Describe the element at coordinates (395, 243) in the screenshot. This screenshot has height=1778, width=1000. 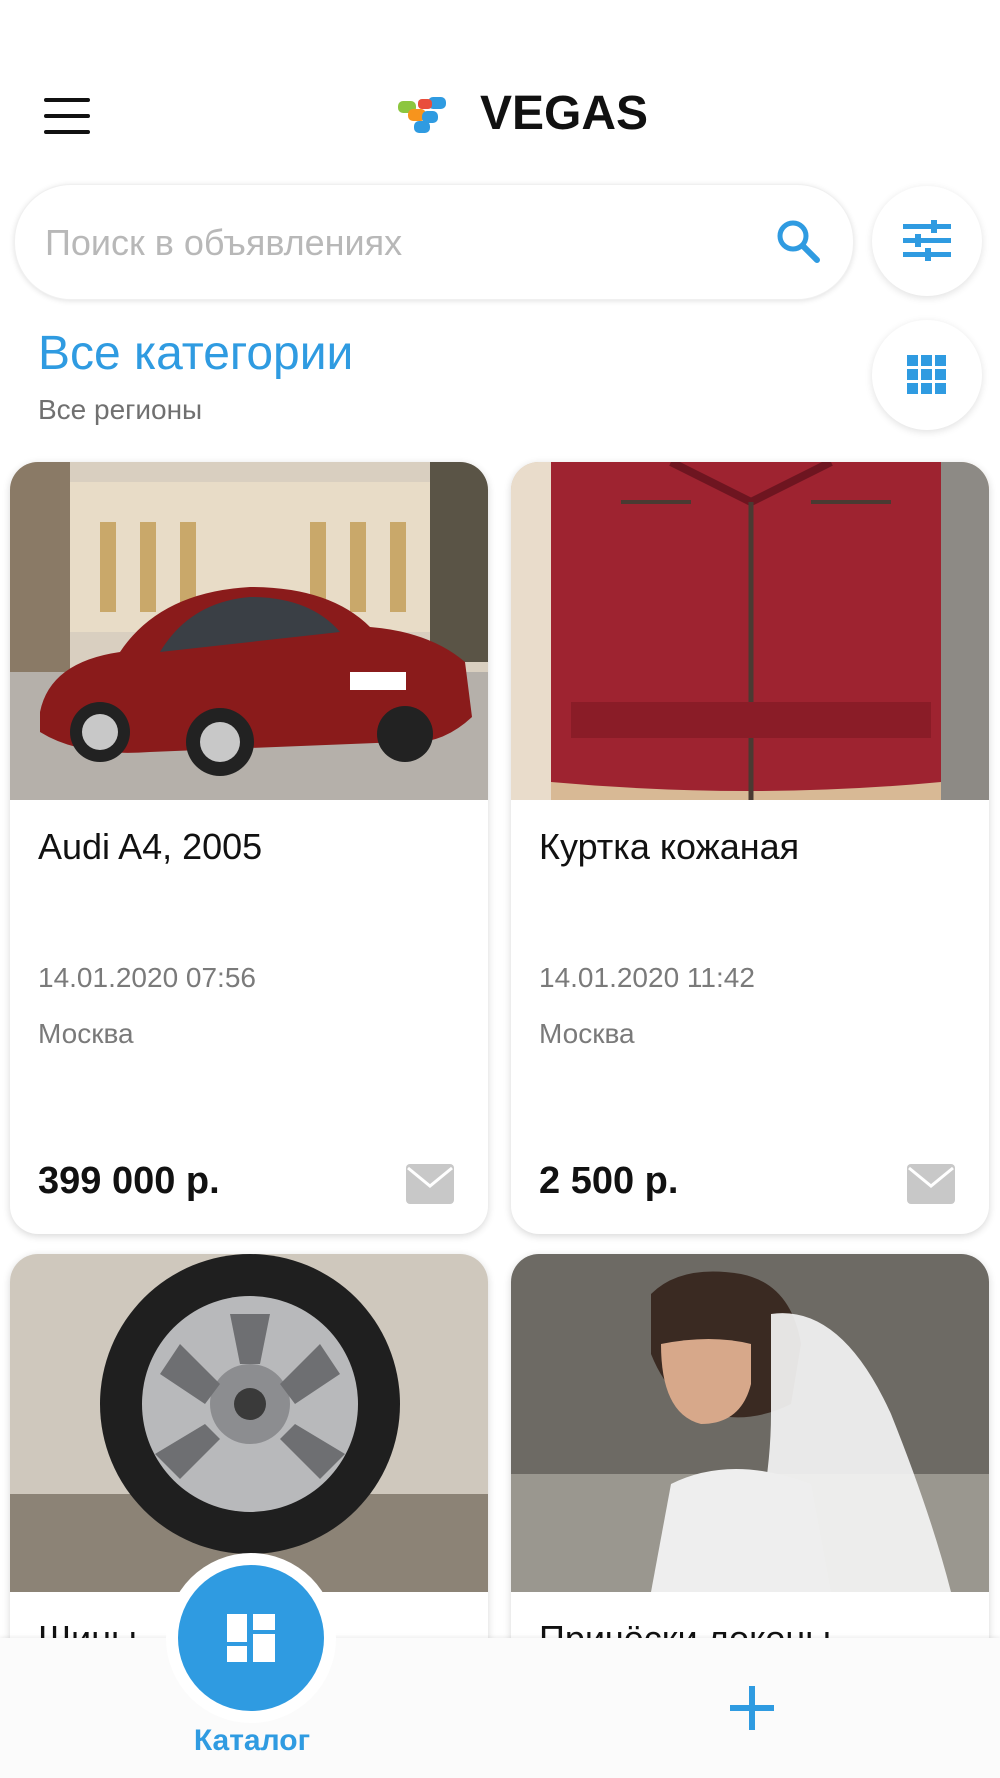
I see `search-input` at that location.